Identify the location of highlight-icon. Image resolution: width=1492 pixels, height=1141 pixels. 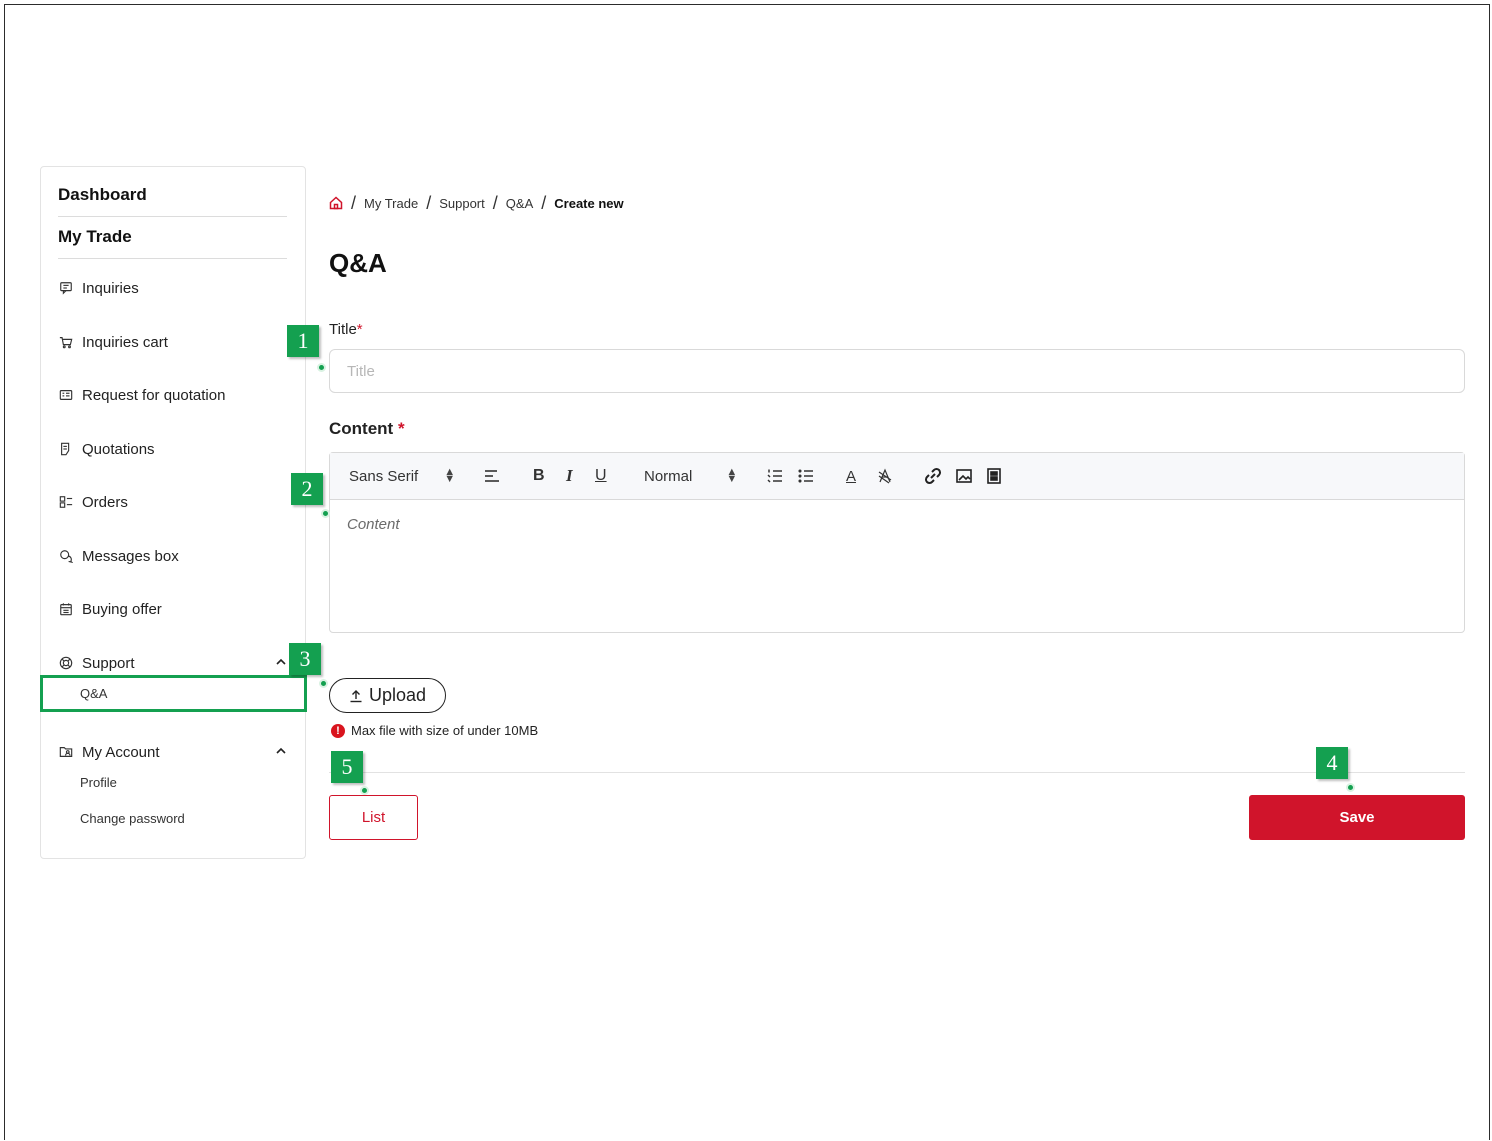
(885, 476).